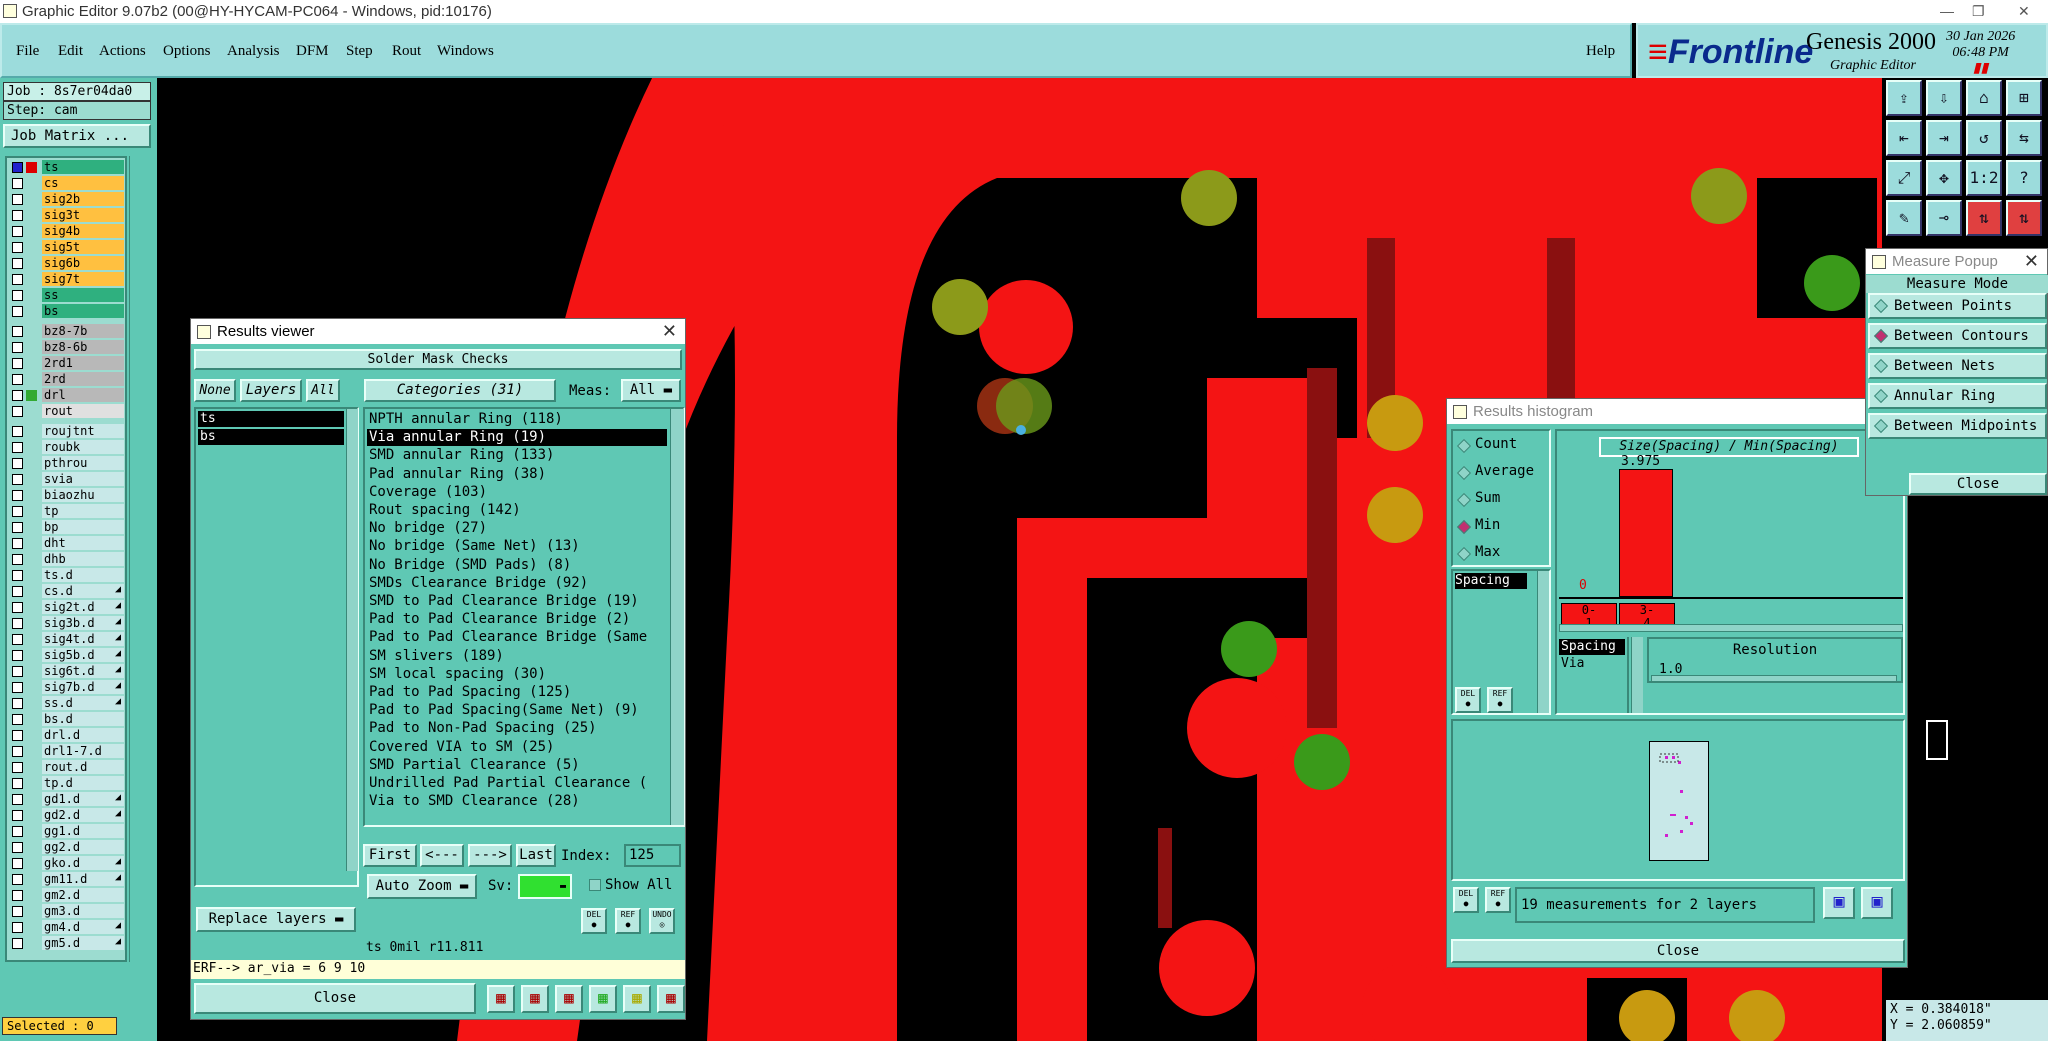 The height and width of the screenshot is (1041, 2048). Describe the element at coordinates (253, 51) in the screenshot. I see `menu-analysis: Analysis` at that location.